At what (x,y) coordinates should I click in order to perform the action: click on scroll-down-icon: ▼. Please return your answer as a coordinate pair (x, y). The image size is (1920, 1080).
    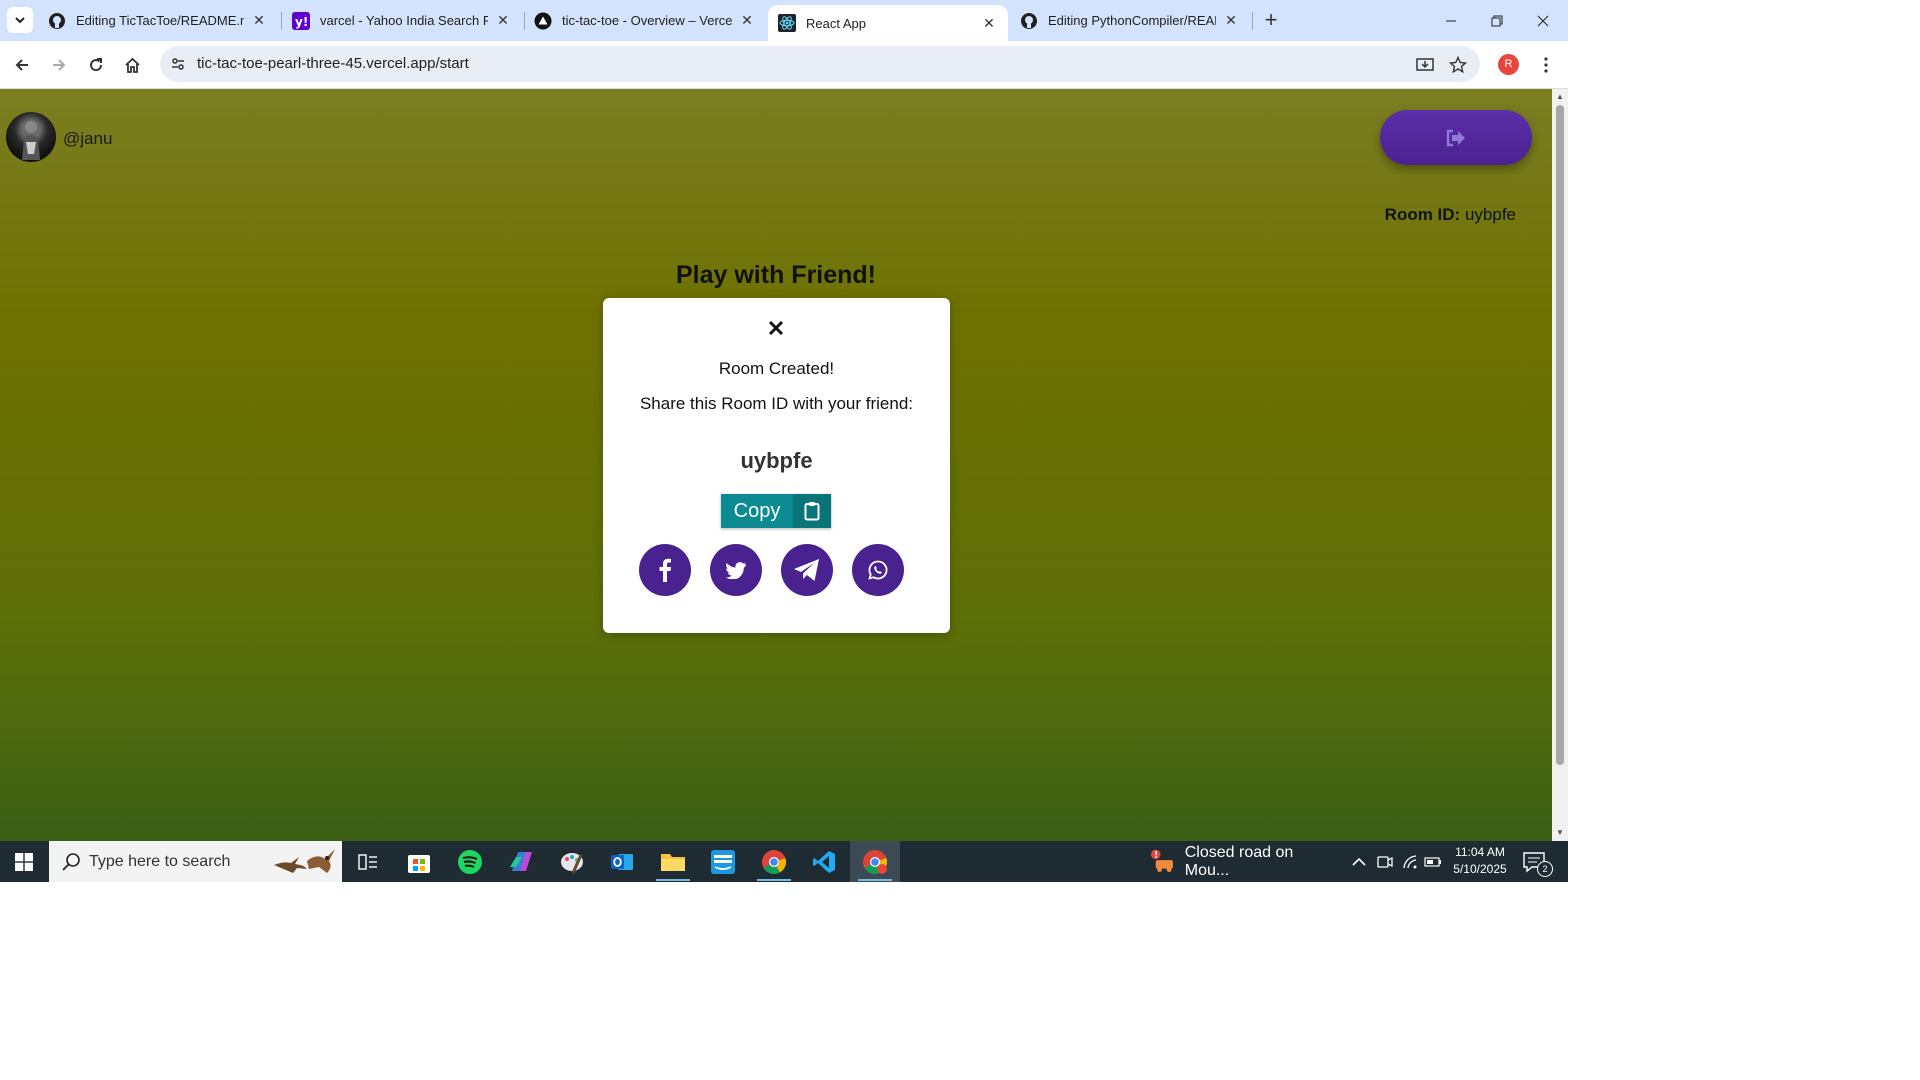
    Looking at the image, I should click on (1560, 833).